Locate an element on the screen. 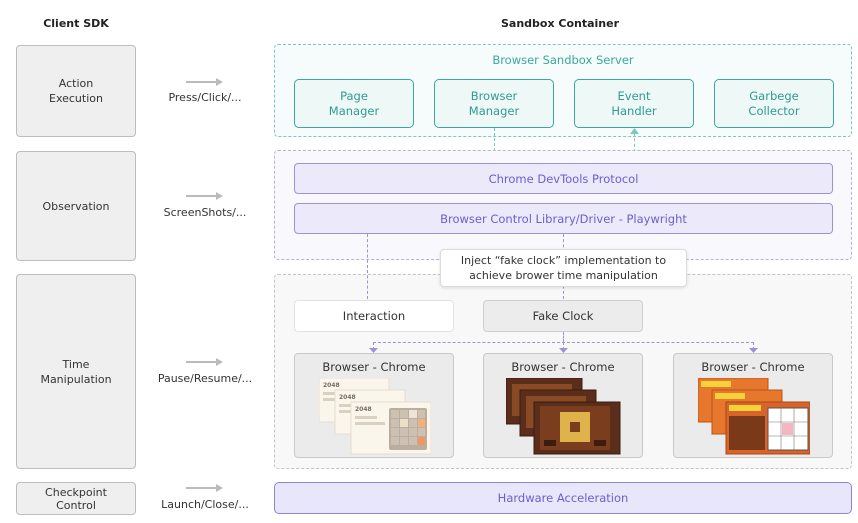 The image size is (858, 523). time-manipulation-box: Time Manipulation is located at coordinates (76, 371).